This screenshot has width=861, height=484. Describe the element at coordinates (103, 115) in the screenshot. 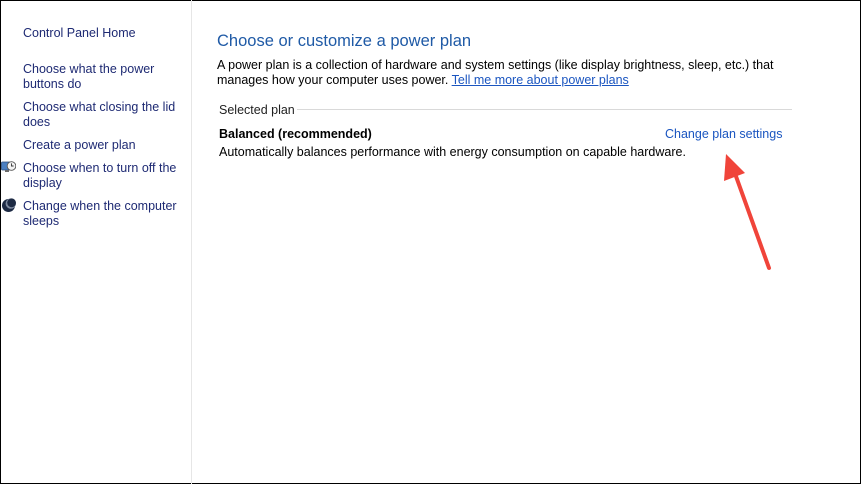

I see `closing-lid-link: Choose what closing the lid does` at that location.